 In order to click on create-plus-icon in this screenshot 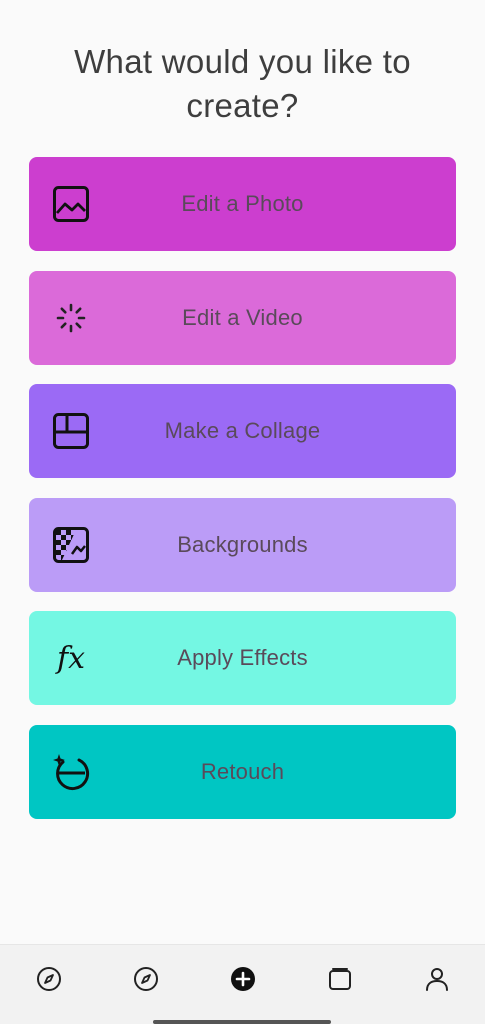, I will do `click(243, 981)`.